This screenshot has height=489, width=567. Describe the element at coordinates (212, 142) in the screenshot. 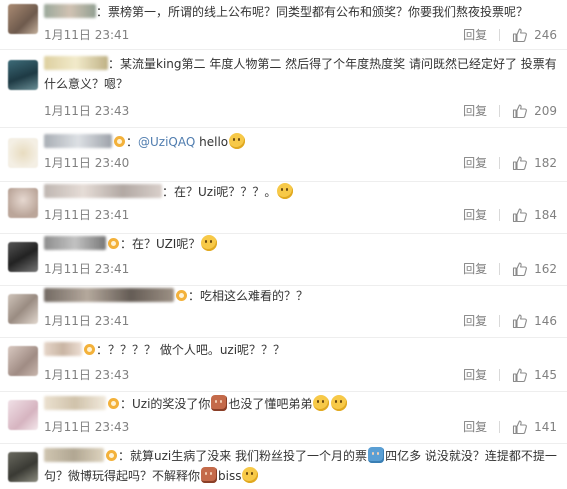

I see `comment-text: hello` at that location.